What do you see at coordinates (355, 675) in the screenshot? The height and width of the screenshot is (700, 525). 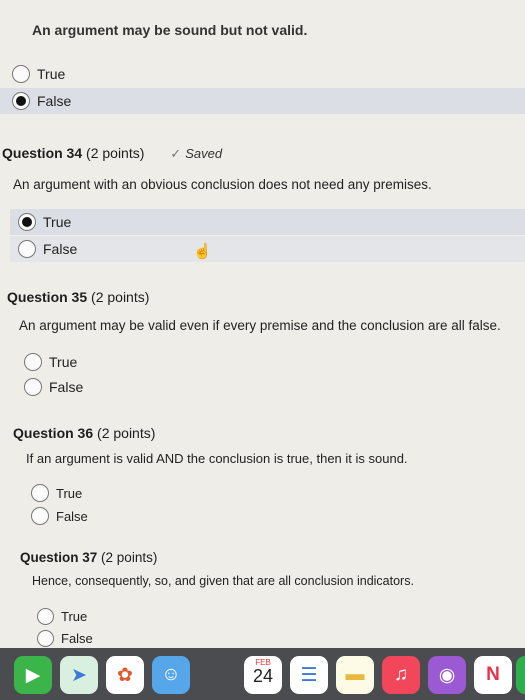 I see `notes-icon: ▬` at bounding box center [355, 675].